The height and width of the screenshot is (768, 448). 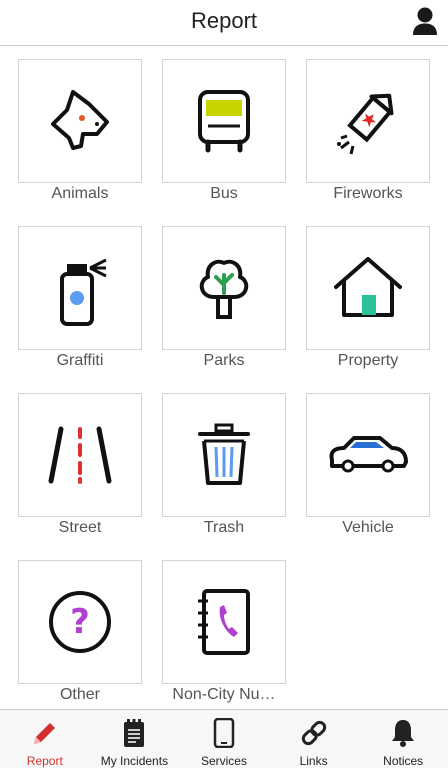 I want to click on tile-trash: Trash, so click(x=224, y=465).